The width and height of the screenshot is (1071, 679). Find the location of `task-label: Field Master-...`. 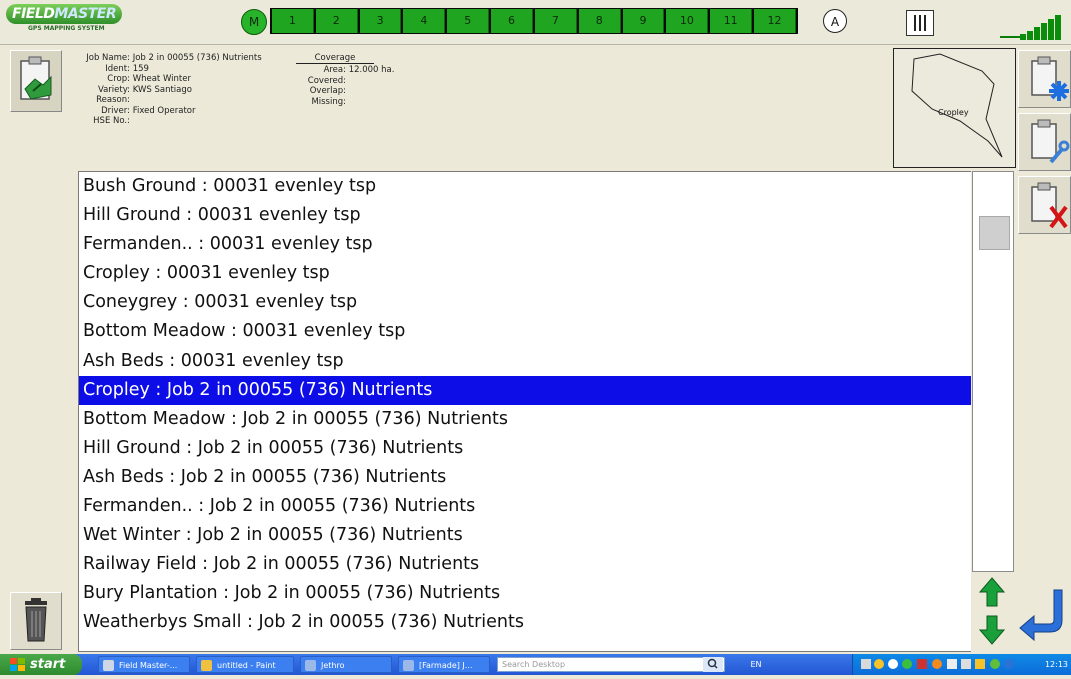

task-label: Field Master-... is located at coordinates (148, 665).